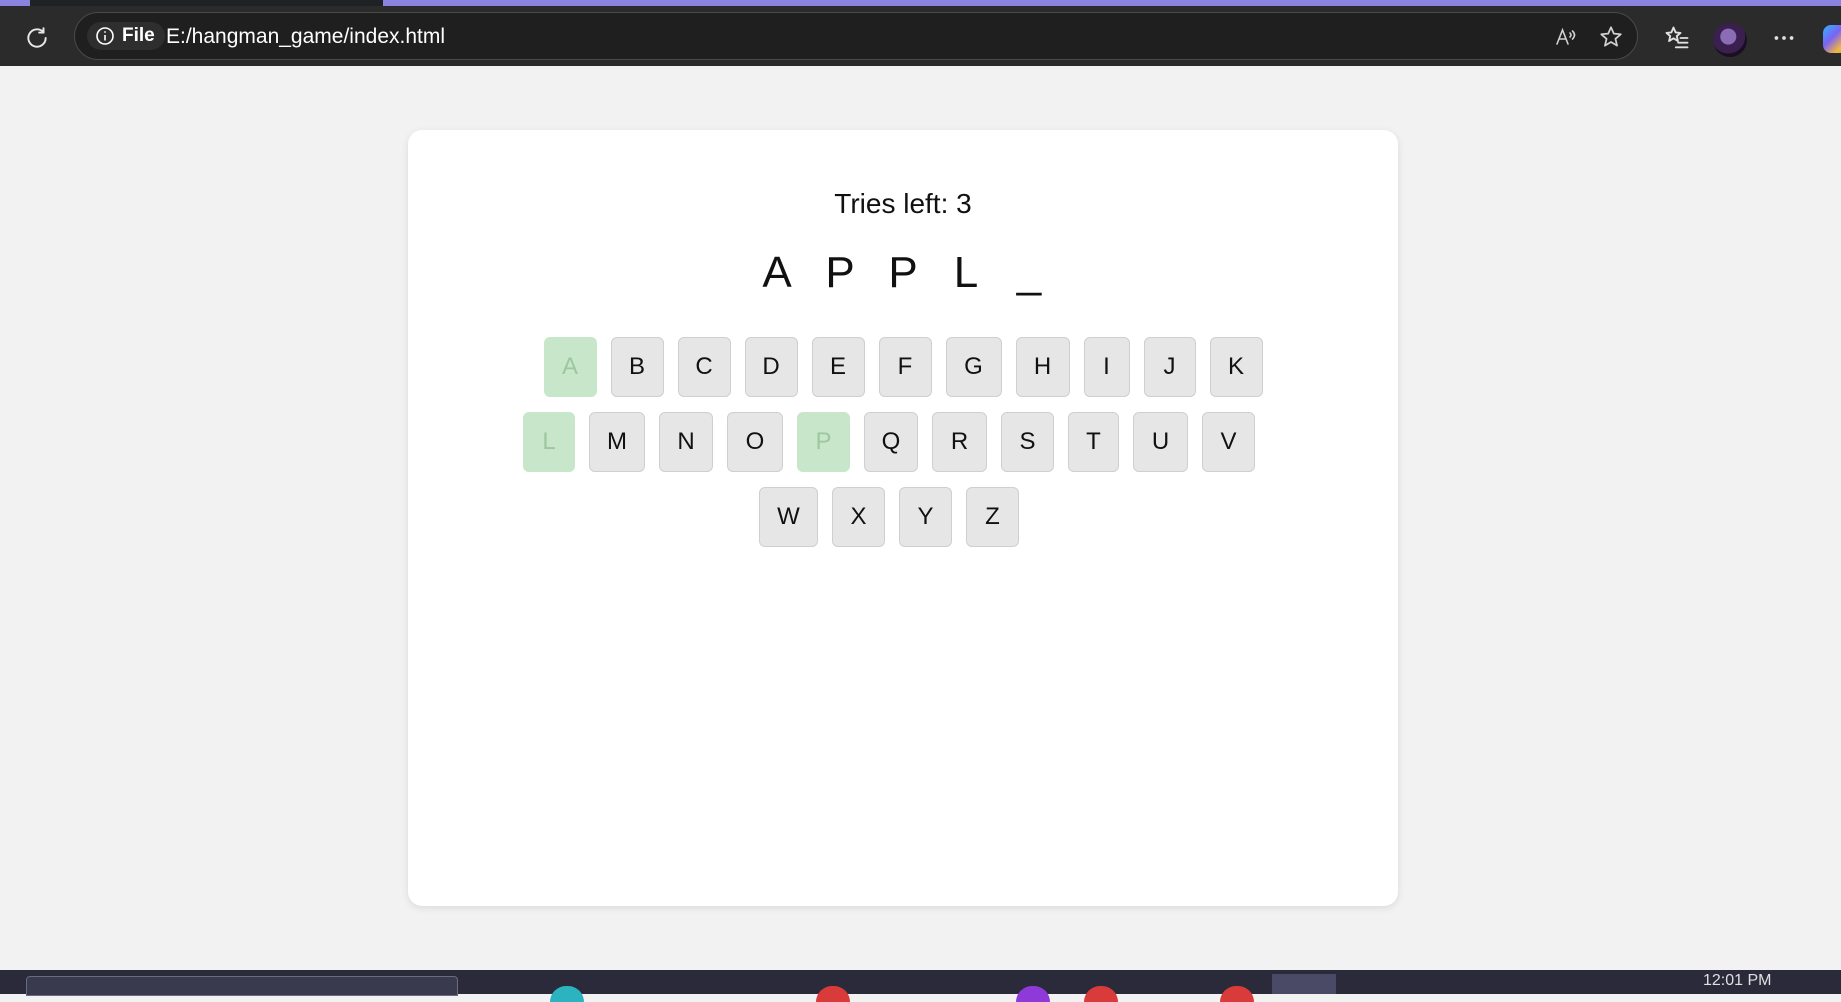 The image size is (1841, 1002). Describe the element at coordinates (1027, 442) in the screenshot. I see `letter-key-s: S` at that location.